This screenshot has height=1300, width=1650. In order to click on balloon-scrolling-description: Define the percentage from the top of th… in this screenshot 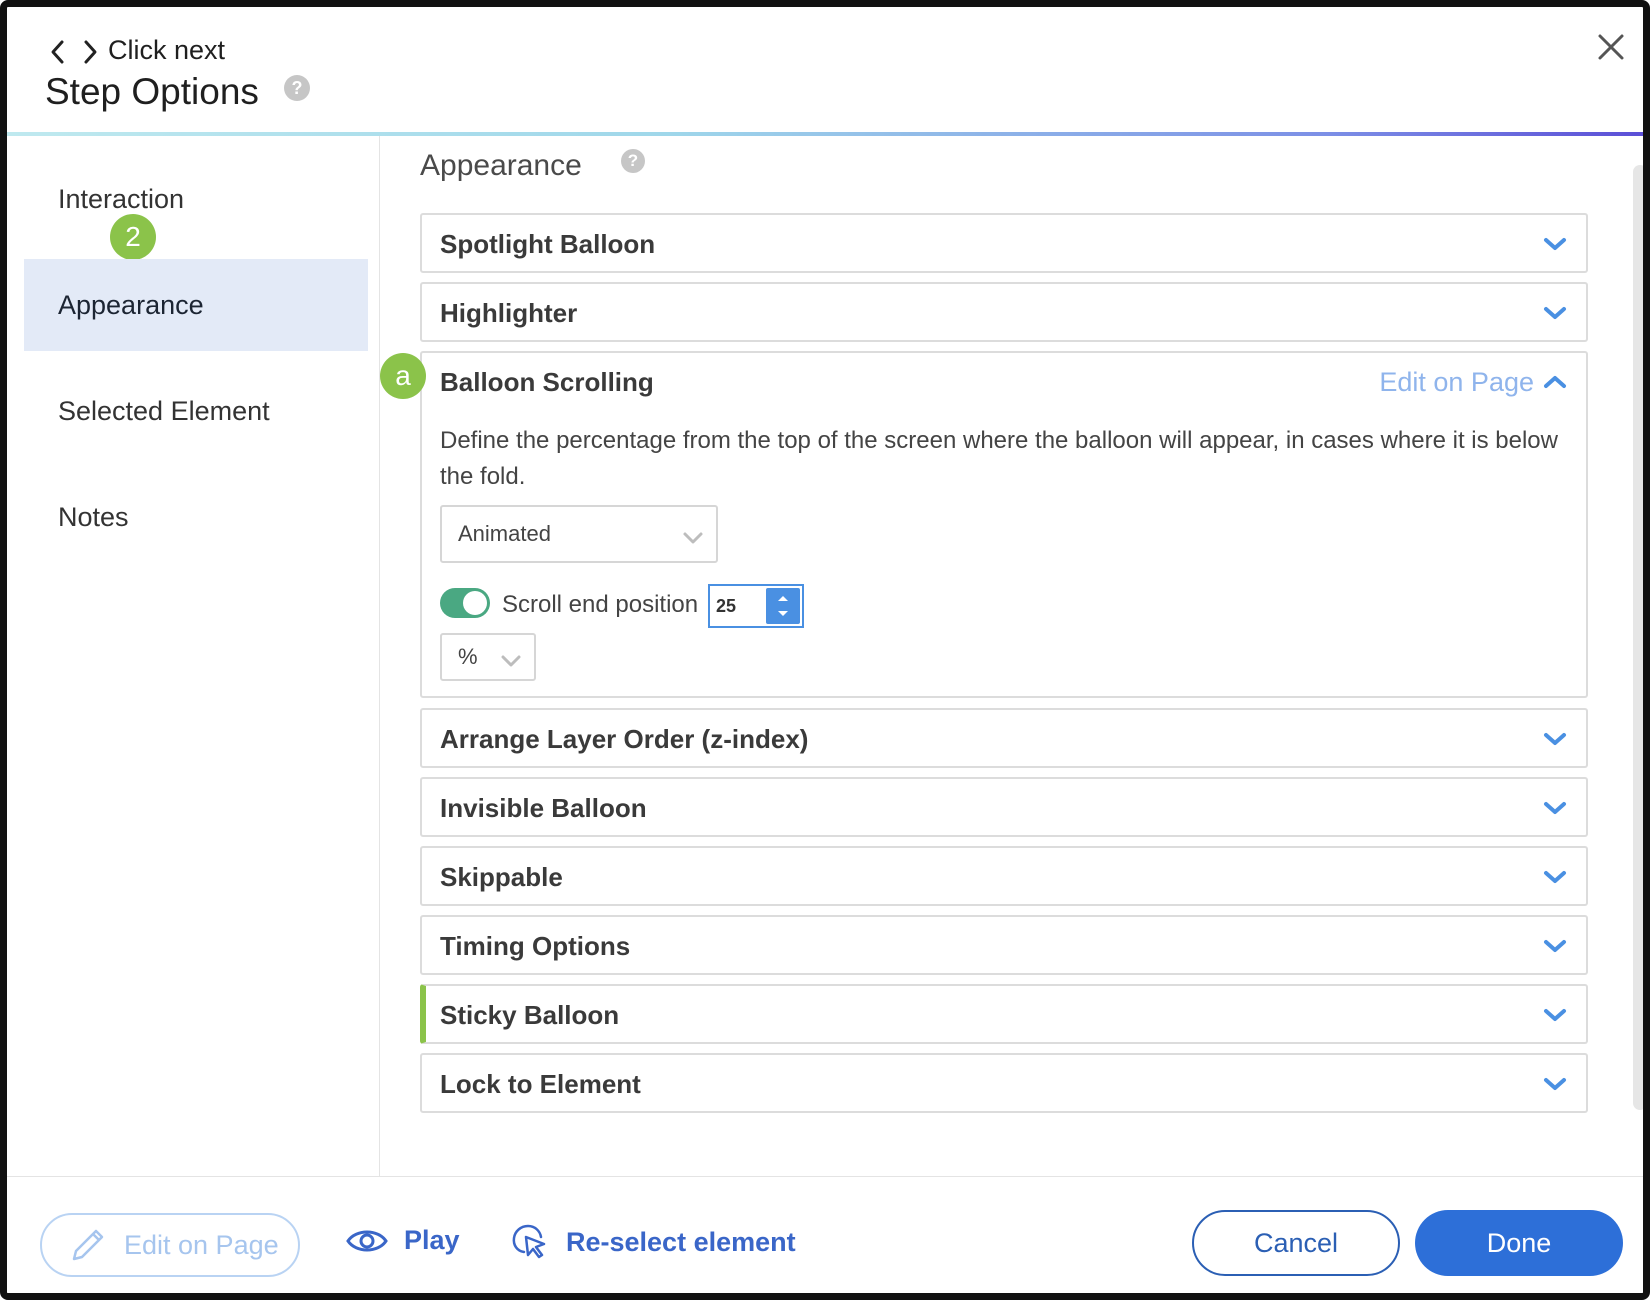, I will do `click(999, 458)`.